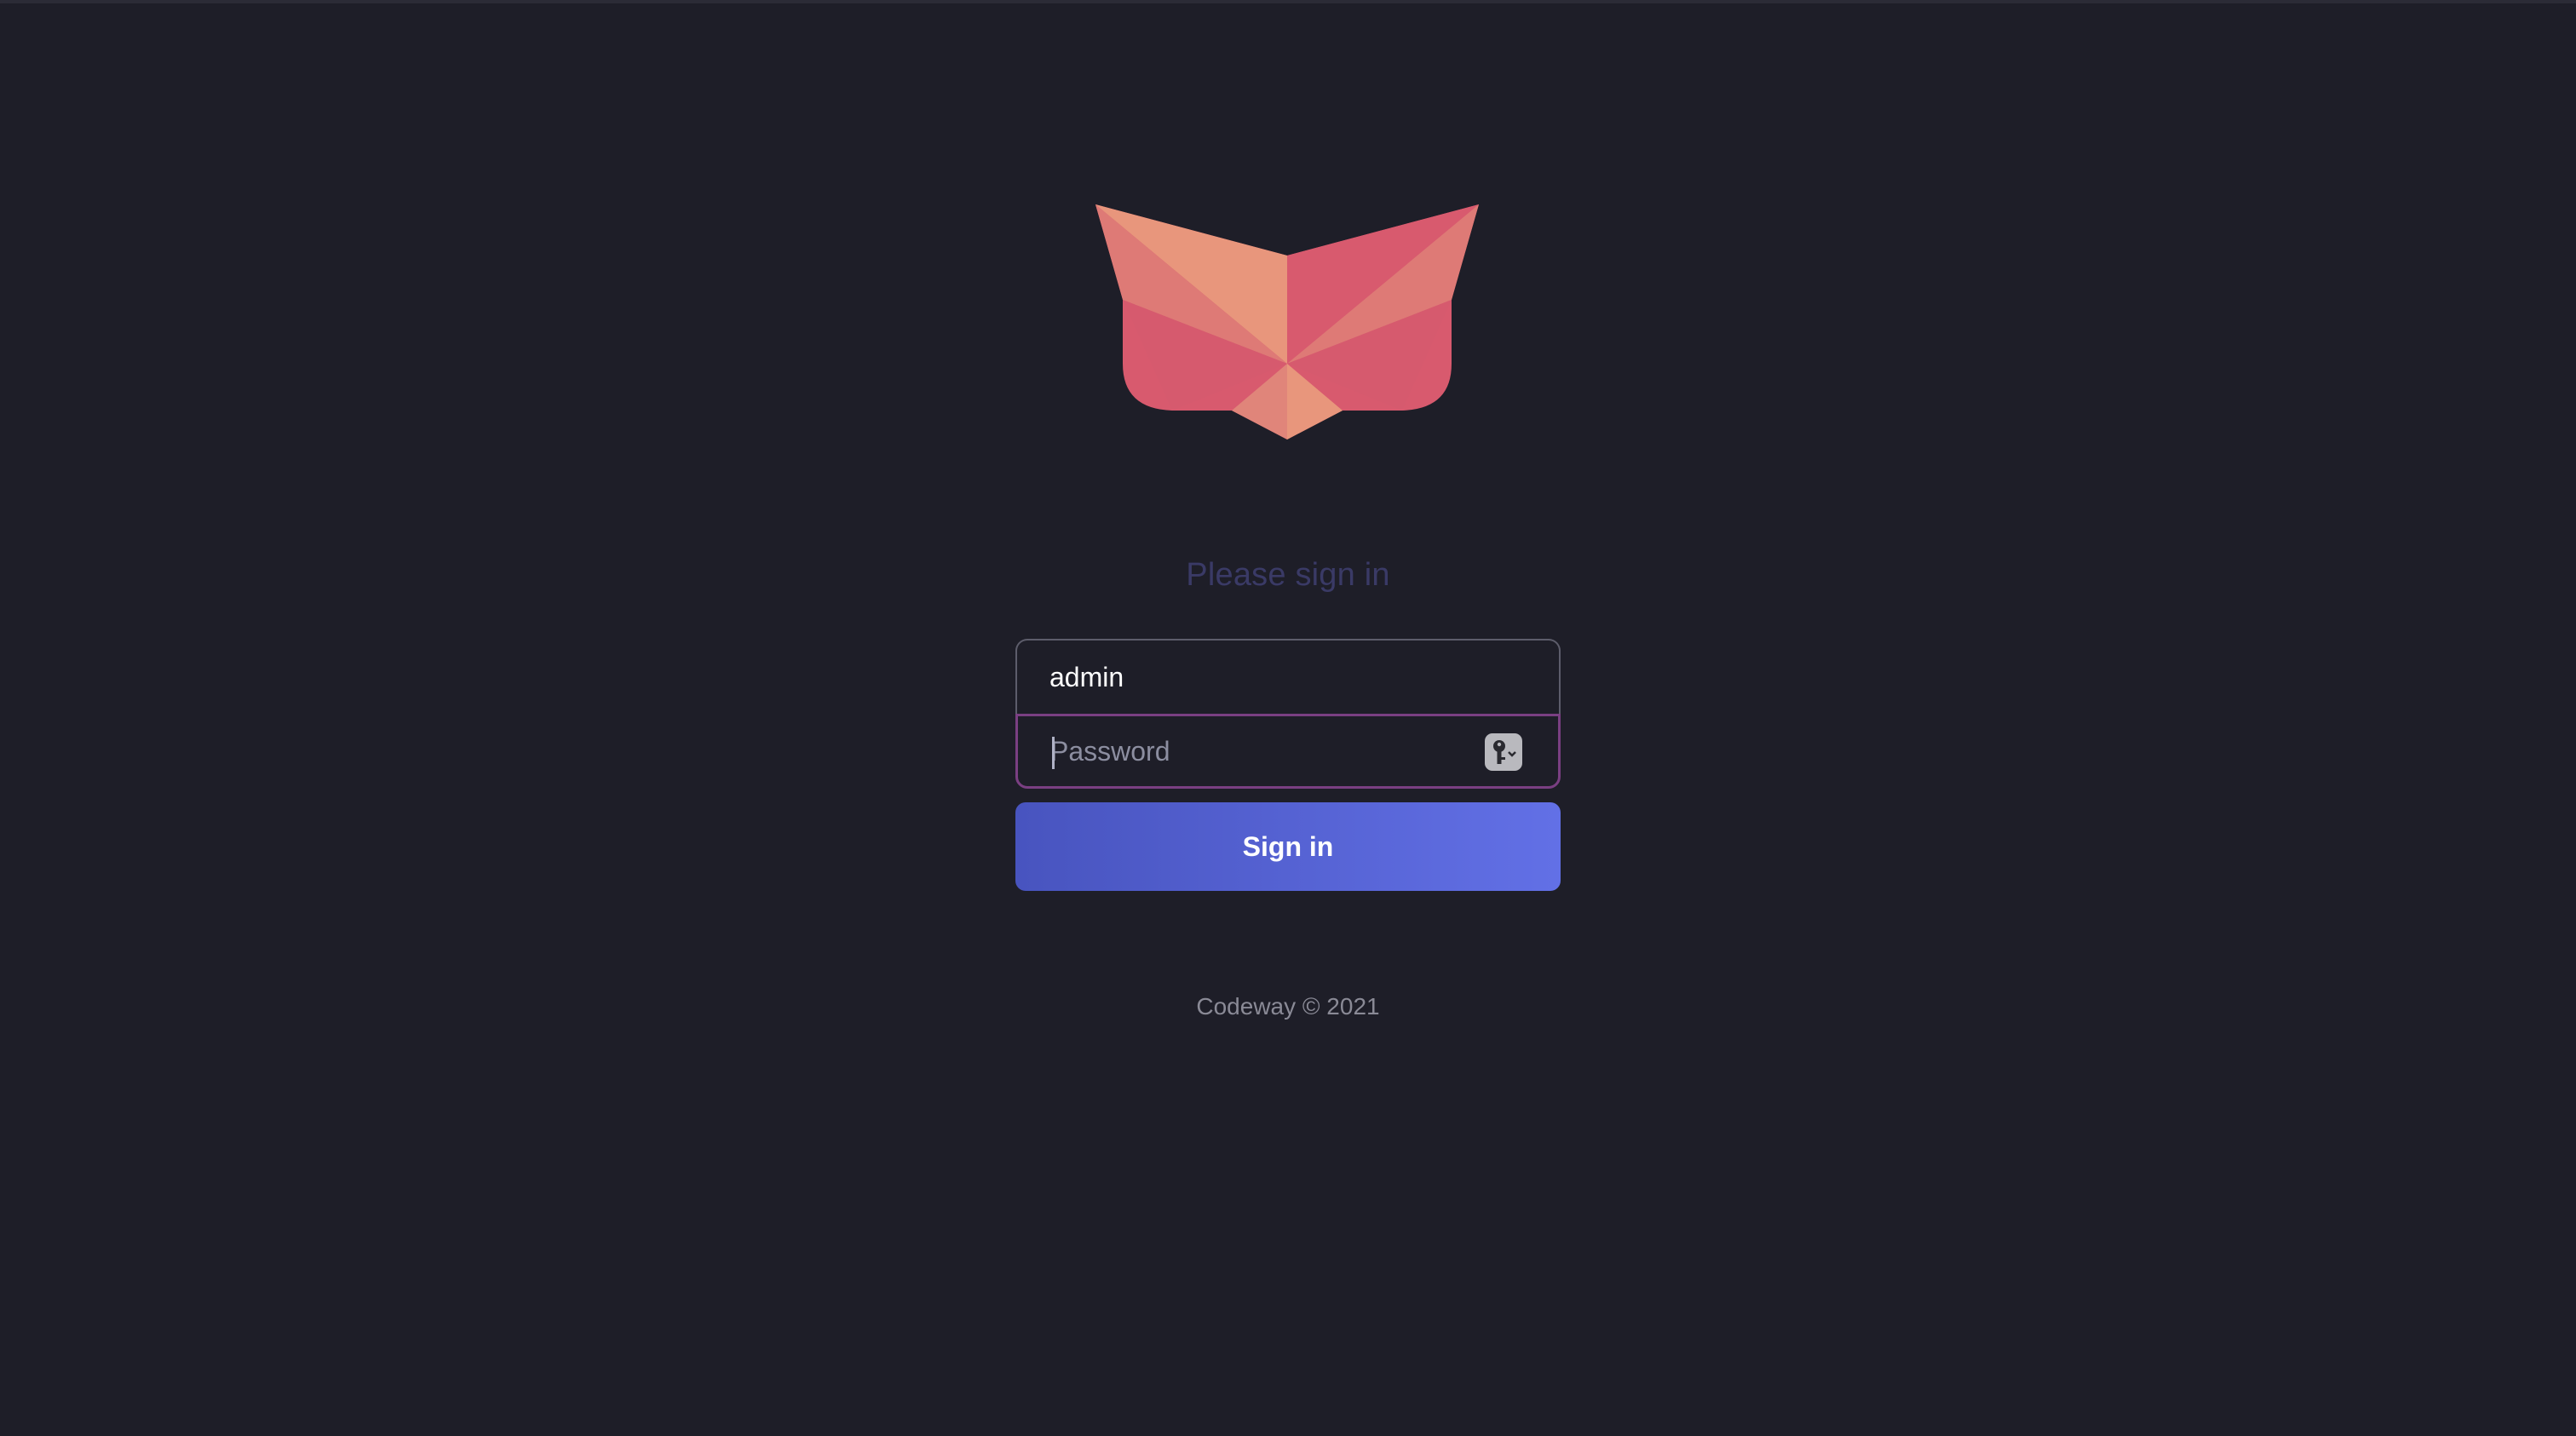 The height and width of the screenshot is (1436, 2576). I want to click on username-field, so click(1288, 676).